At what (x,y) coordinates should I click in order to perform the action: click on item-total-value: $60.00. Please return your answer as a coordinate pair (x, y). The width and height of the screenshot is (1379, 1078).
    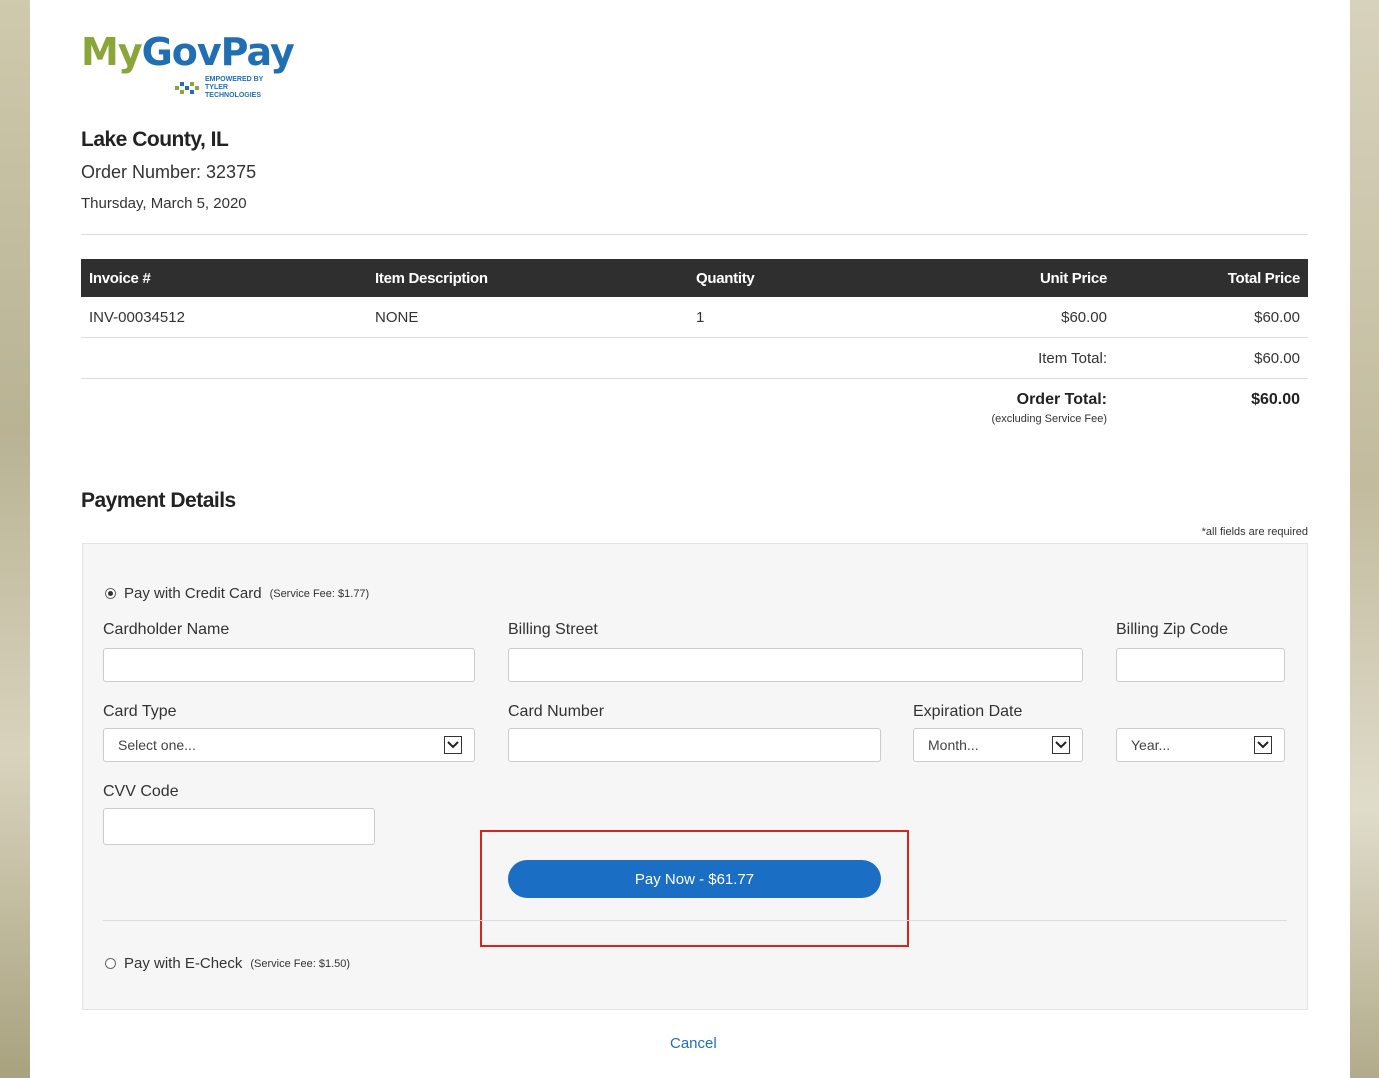
    Looking at the image, I should click on (1211, 358).